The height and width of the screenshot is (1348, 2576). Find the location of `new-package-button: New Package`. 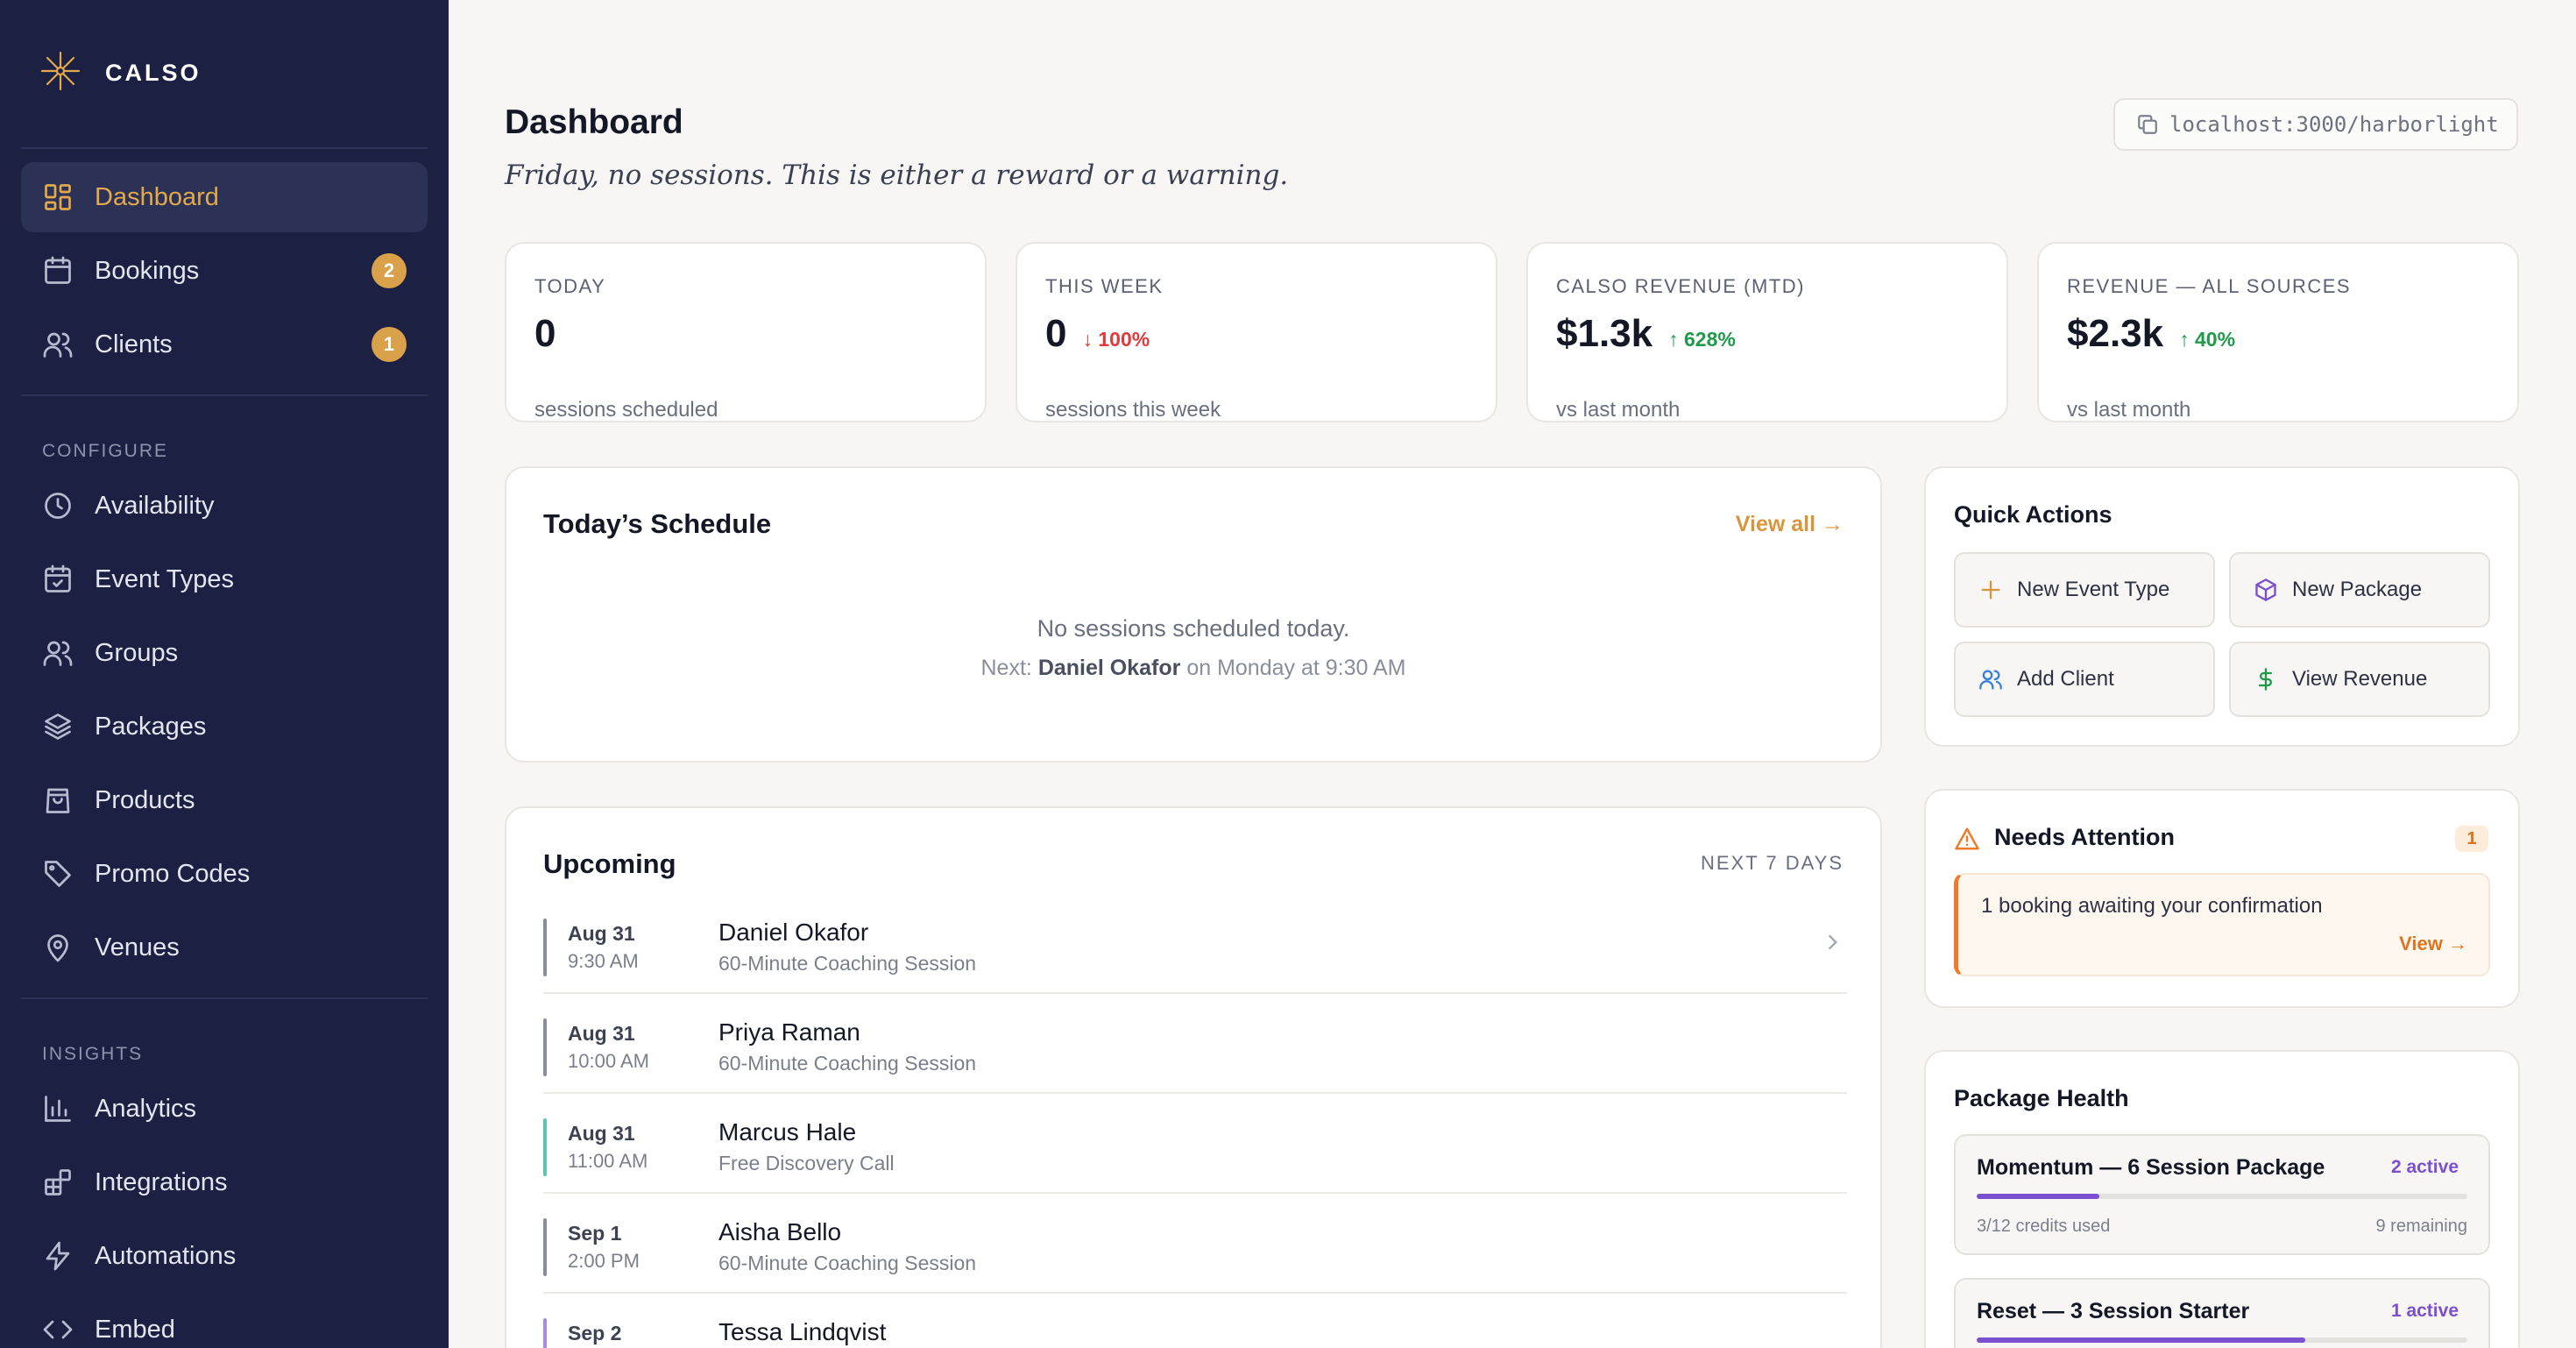

new-package-button: New Package is located at coordinates (2359, 590).